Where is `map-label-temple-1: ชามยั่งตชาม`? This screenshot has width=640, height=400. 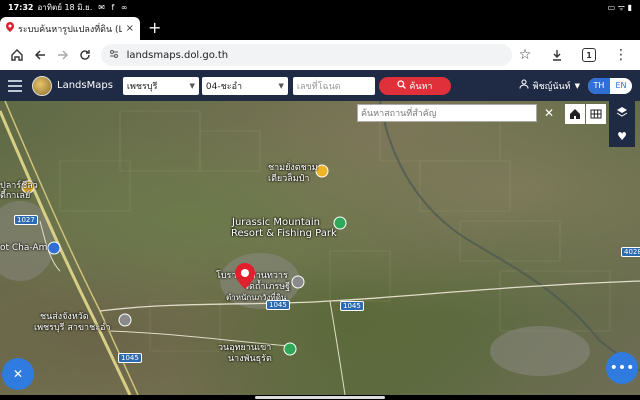 map-label-temple-1: ชามยั่งตชาม is located at coordinates (293, 168).